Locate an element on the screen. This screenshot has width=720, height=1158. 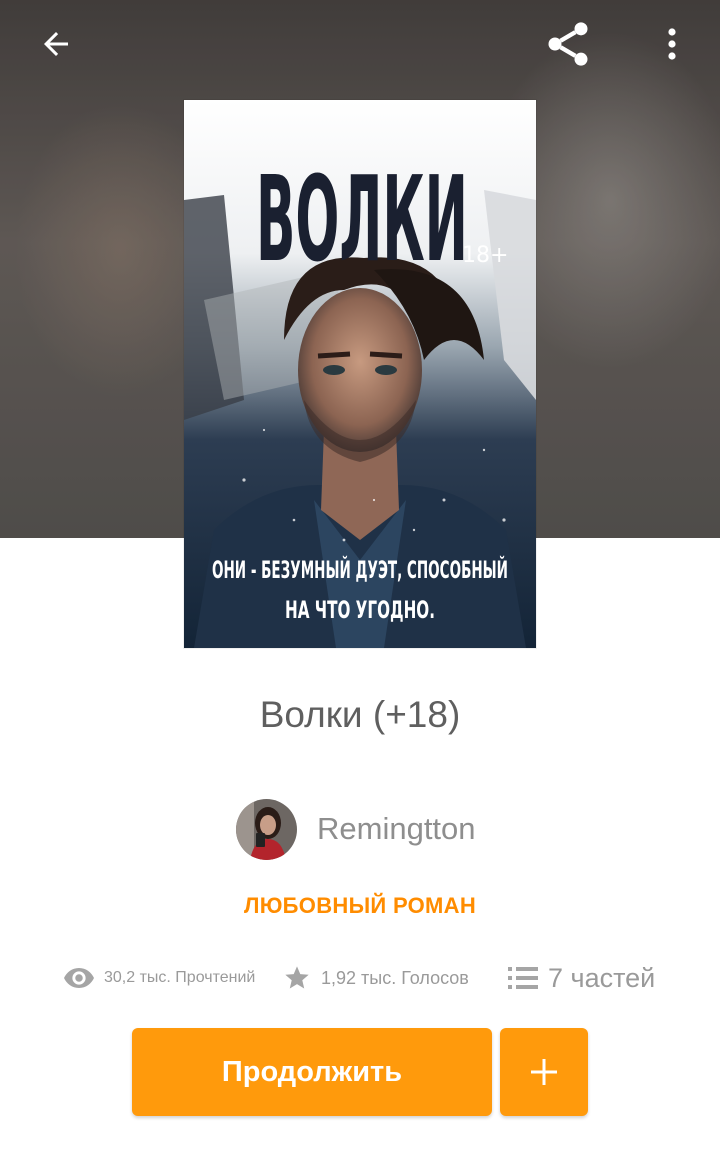
book-title: Волки (+18) is located at coordinates (360, 714).